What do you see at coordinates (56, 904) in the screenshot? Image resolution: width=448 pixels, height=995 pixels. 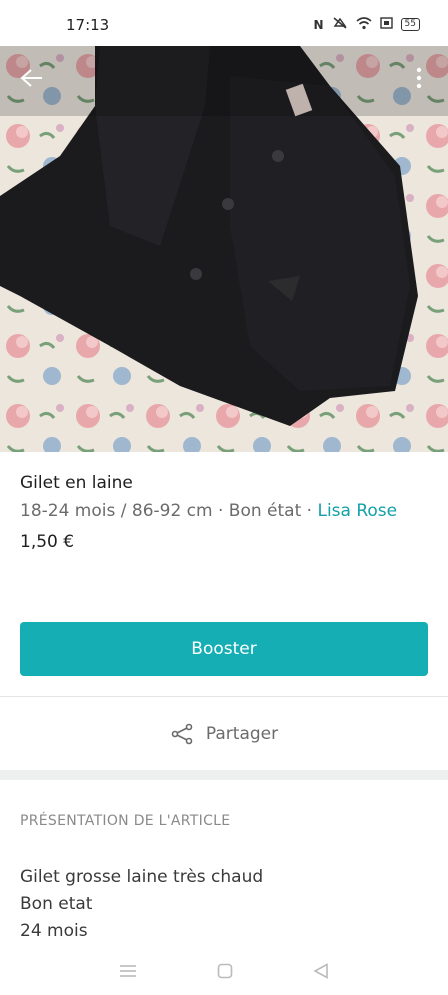 I see `description-line: Bon etat` at bounding box center [56, 904].